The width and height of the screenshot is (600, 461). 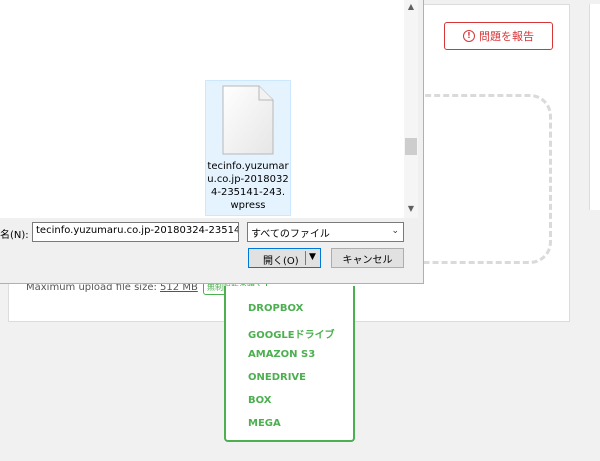 I want to click on cancel-button: キャンセル, so click(x=367, y=258).